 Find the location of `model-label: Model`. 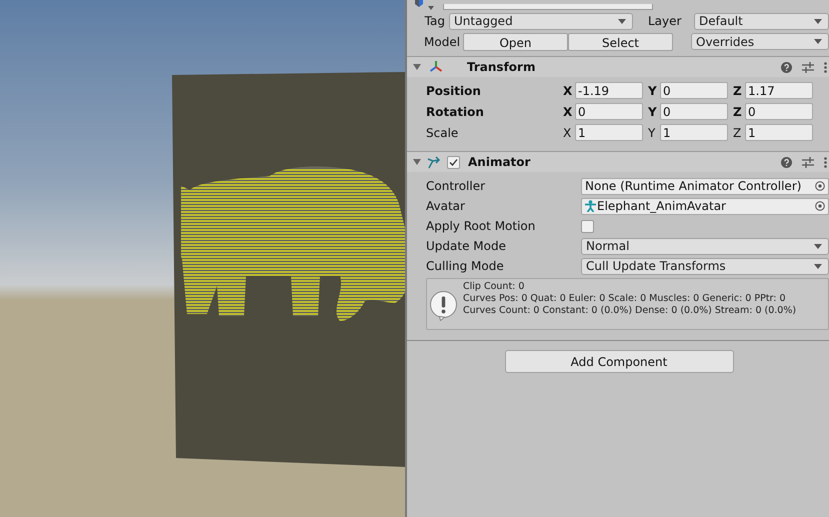

model-label: Model is located at coordinates (442, 42).